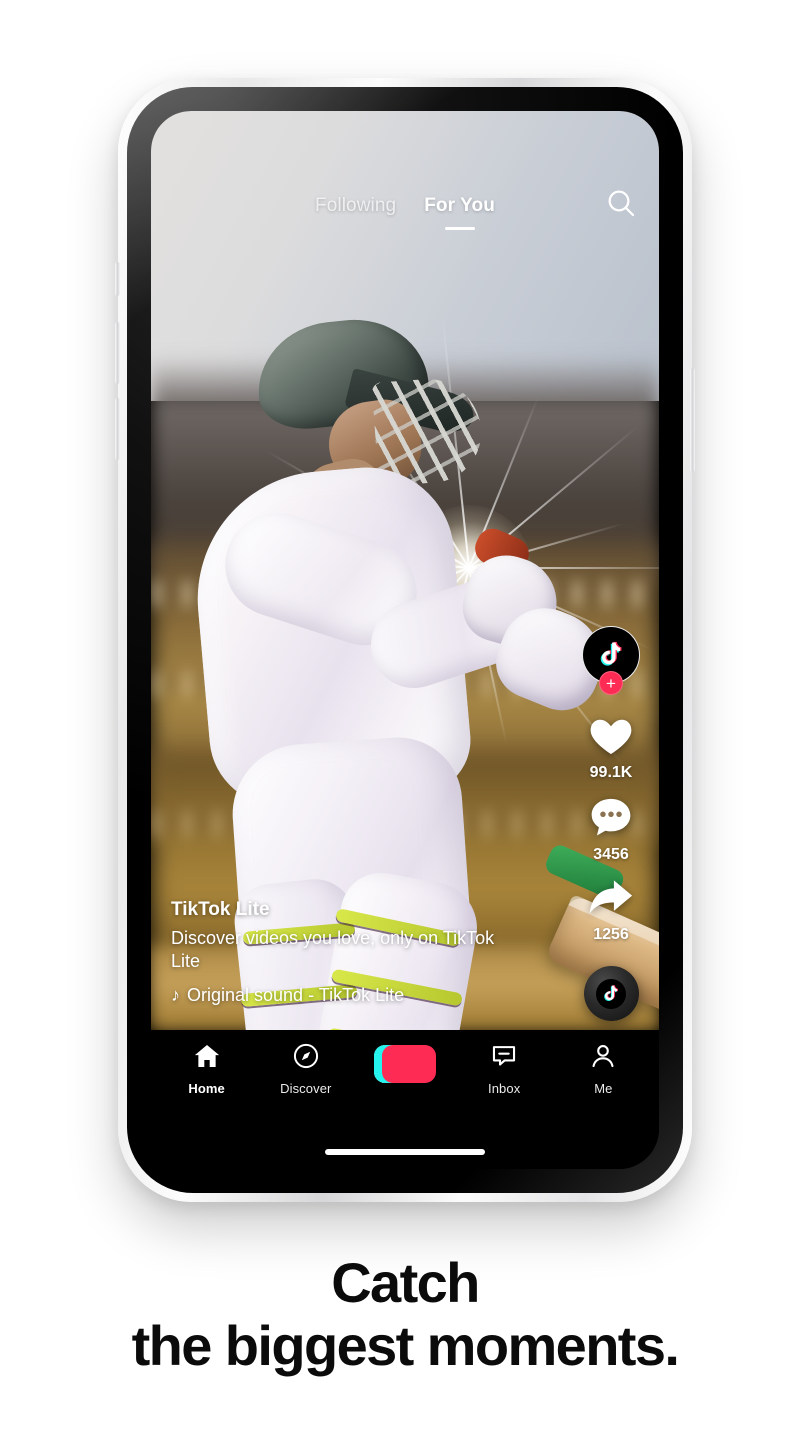  I want to click on inbox-message-icon, so click(504, 1058).